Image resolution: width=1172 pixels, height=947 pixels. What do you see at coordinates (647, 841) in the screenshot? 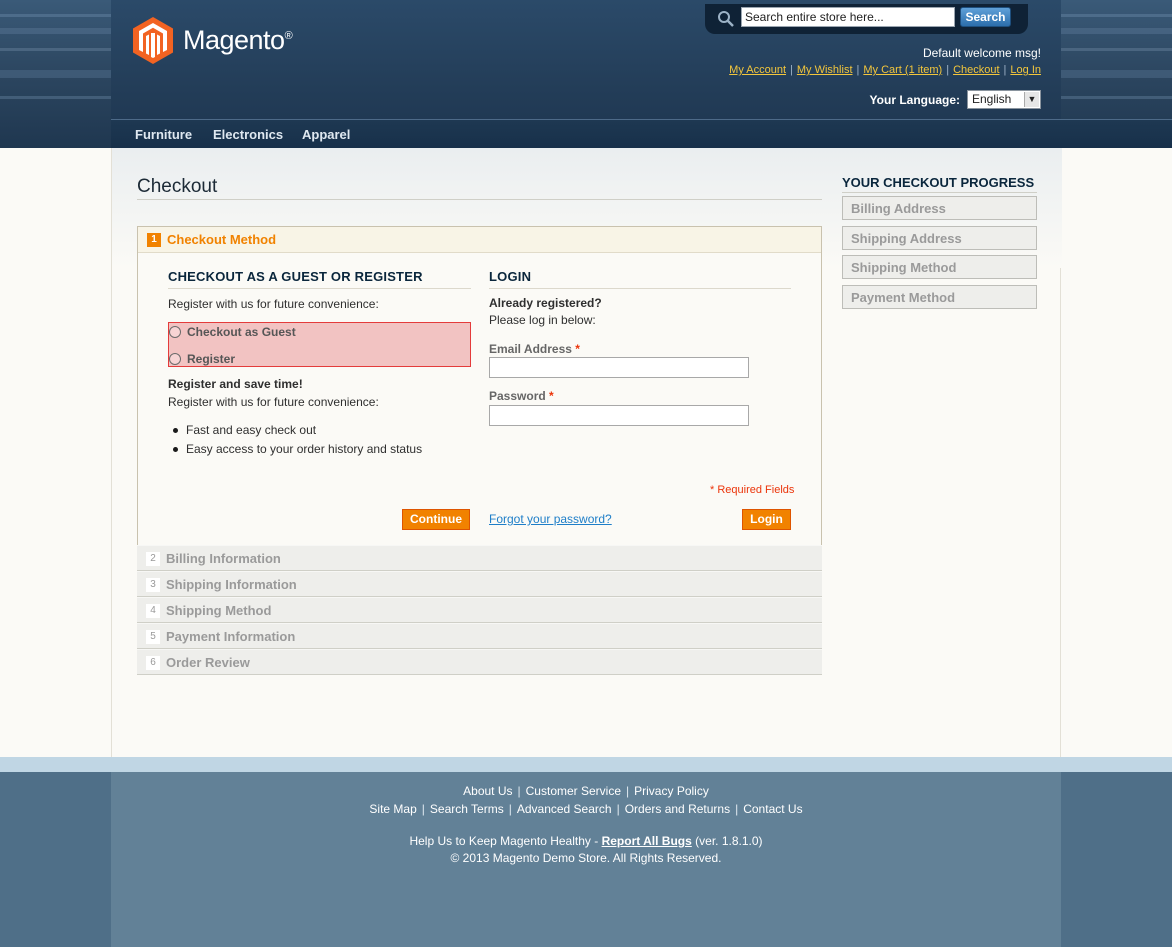
I see `report-bugs-link: Report All Bugs` at bounding box center [647, 841].